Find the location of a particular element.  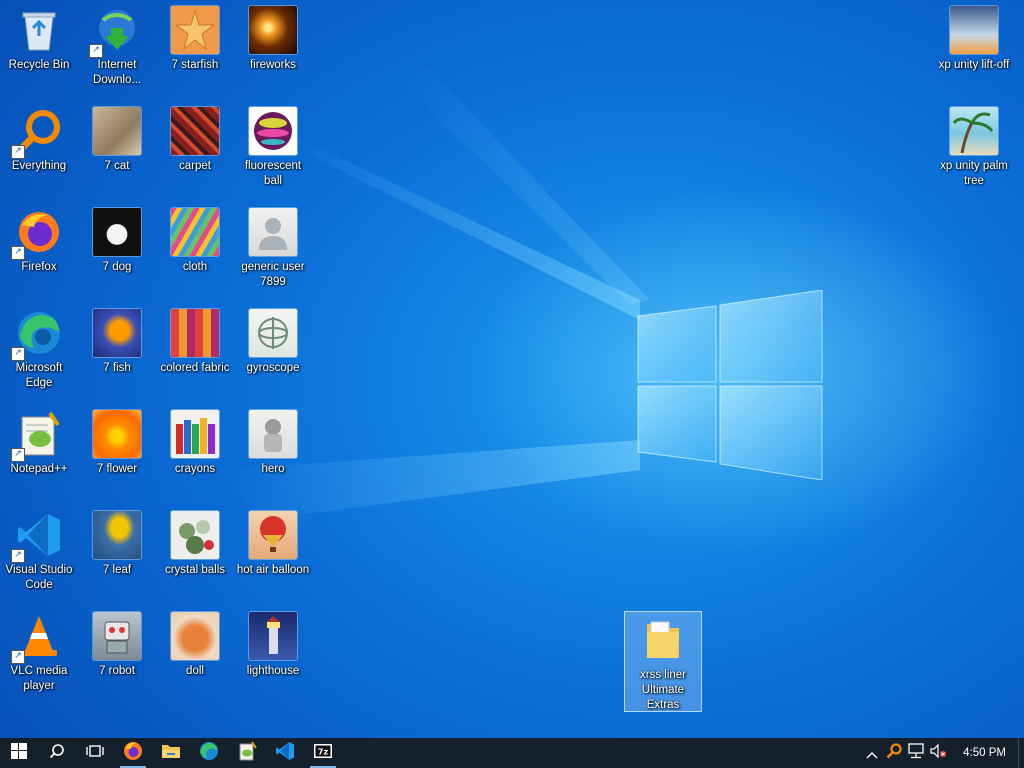

robot-image-icon is located at coordinates (117, 636).